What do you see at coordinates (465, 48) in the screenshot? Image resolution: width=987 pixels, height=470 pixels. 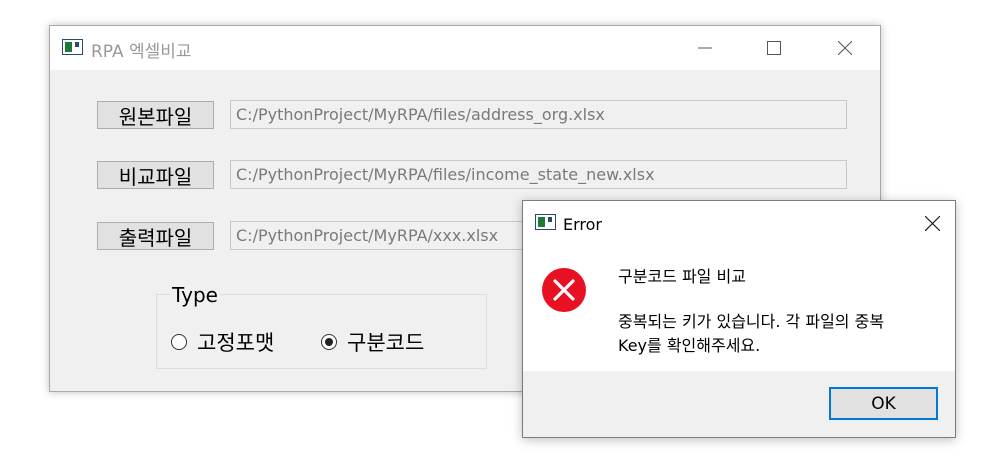 I see `title-bar: RPA 엑셀비교` at bounding box center [465, 48].